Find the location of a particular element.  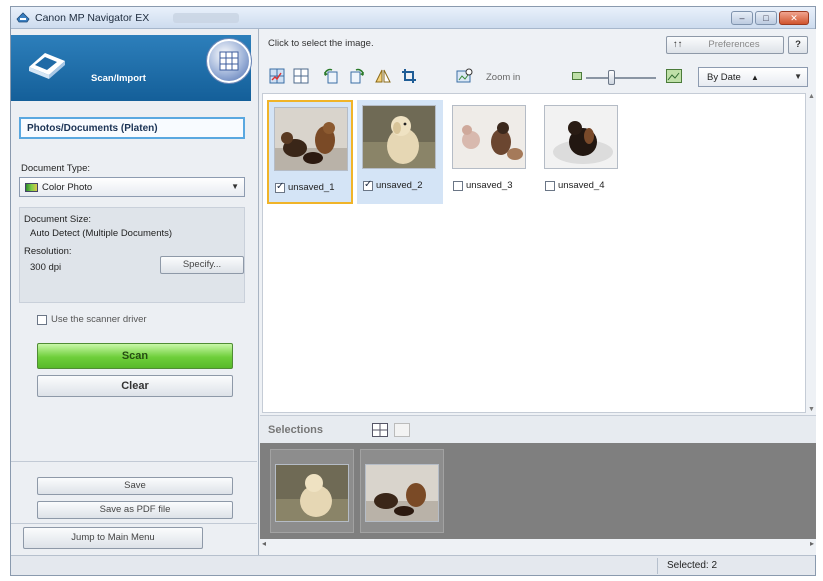

zoom-in-icon is located at coordinates (465, 76).